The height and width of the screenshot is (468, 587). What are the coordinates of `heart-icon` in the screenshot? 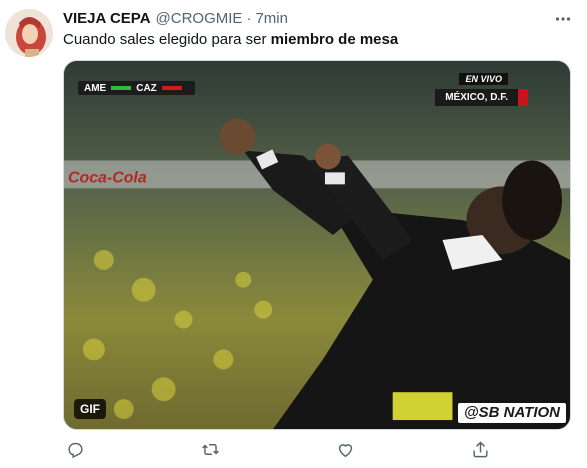 It's located at (346, 450).